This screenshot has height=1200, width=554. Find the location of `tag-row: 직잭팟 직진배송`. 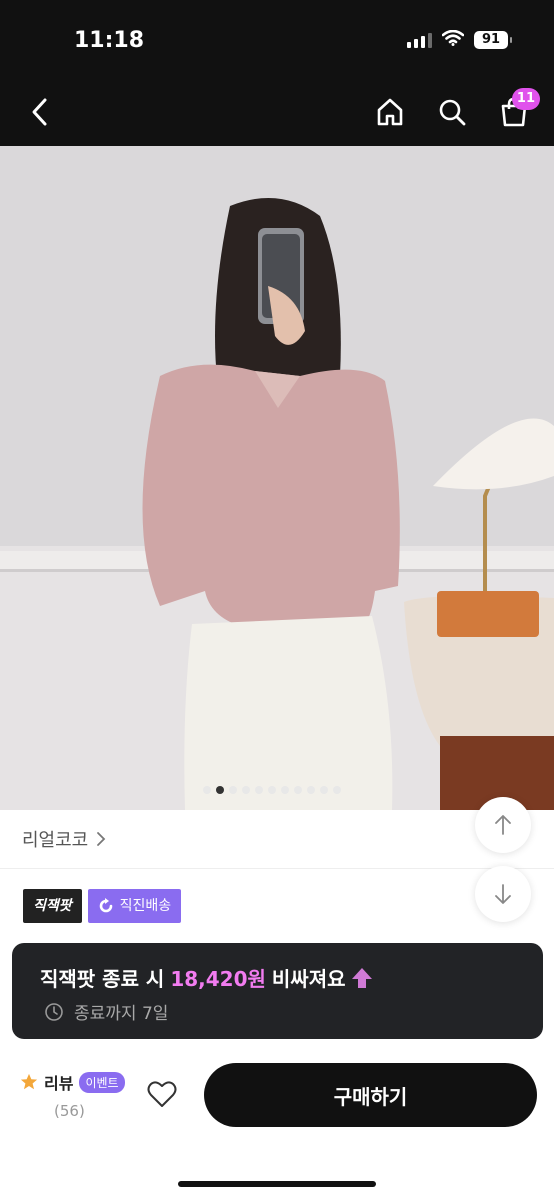

tag-row: 직잭팟 직진배송 is located at coordinates (102, 906).